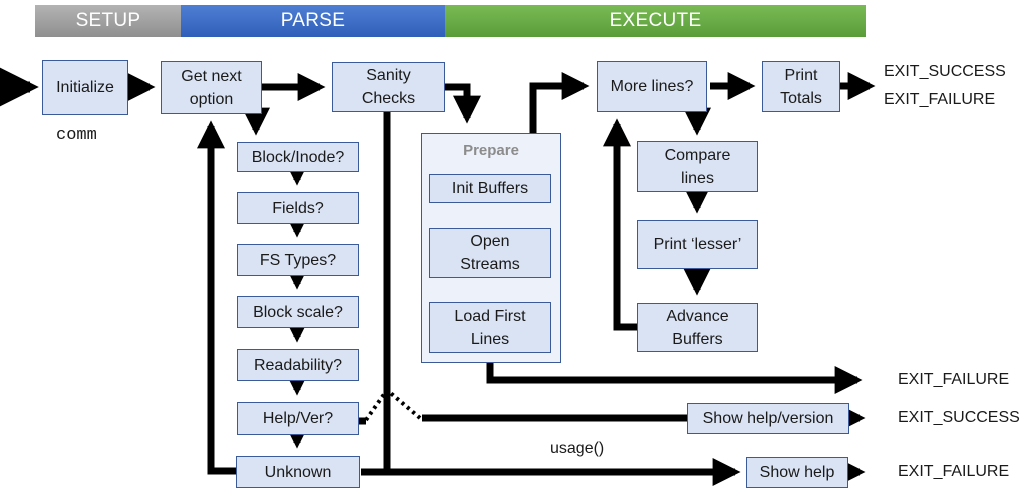 This screenshot has height=500, width=1030. I want to click on arrow-prepare-to-exit-failure, so click(674, 378).